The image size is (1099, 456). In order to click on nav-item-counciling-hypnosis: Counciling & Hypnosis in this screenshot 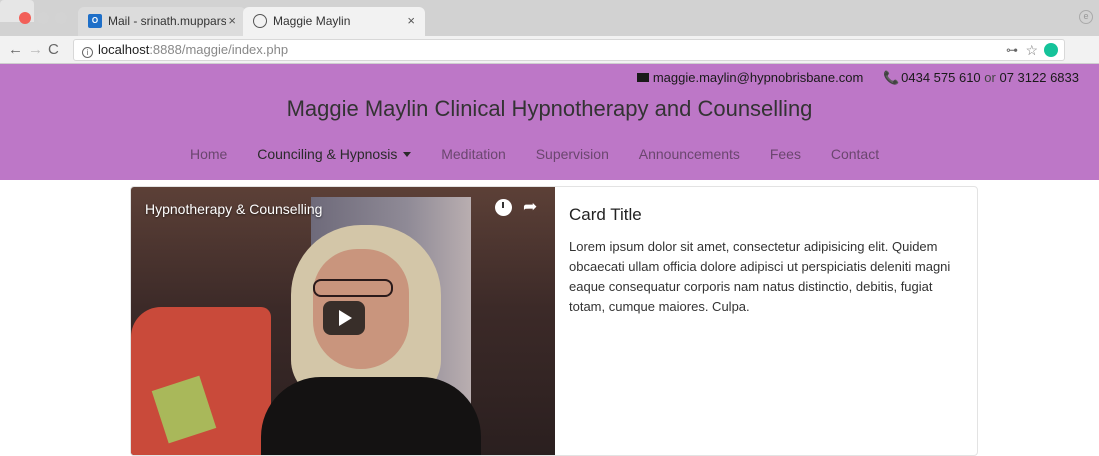, I will do `click(334, 154)`.